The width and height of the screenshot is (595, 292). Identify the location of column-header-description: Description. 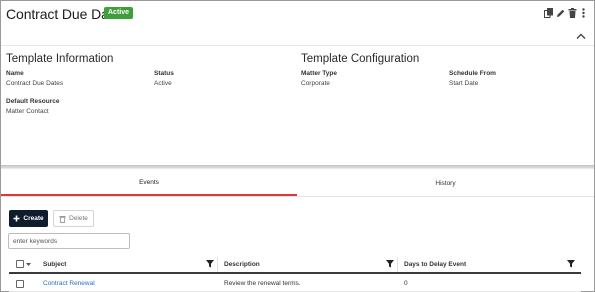
(242, 264).